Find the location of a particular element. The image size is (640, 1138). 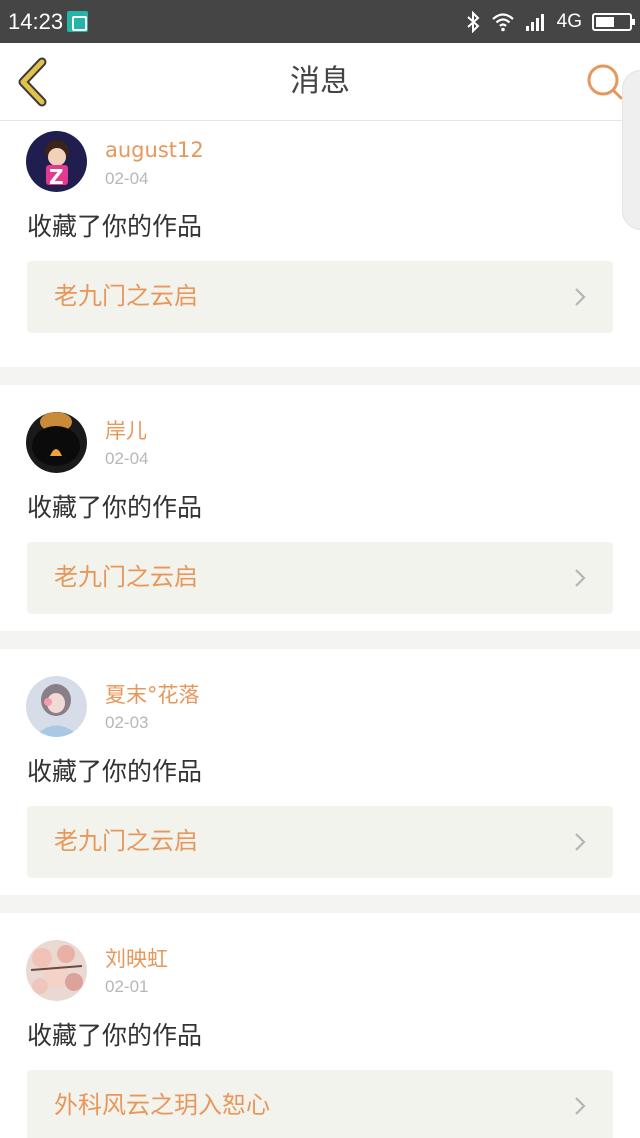

battery-icon is located at coordinates (613, 22).